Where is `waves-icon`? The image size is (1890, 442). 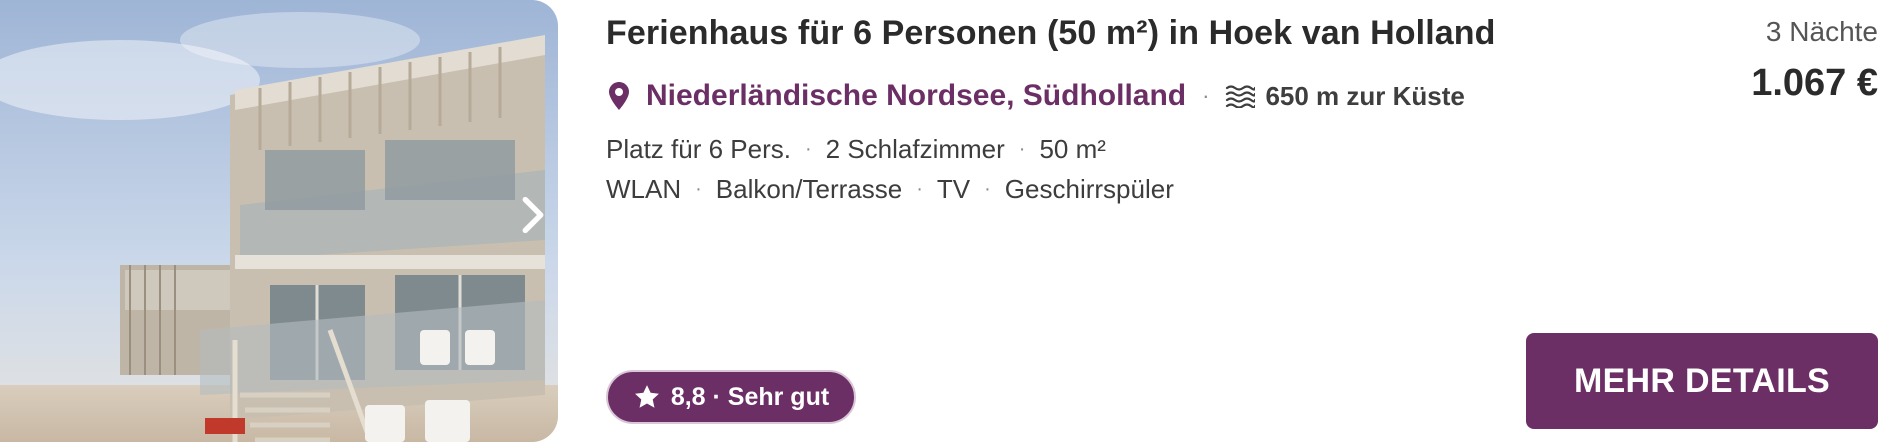 waves-icon is located at coordinates (1241, 96).